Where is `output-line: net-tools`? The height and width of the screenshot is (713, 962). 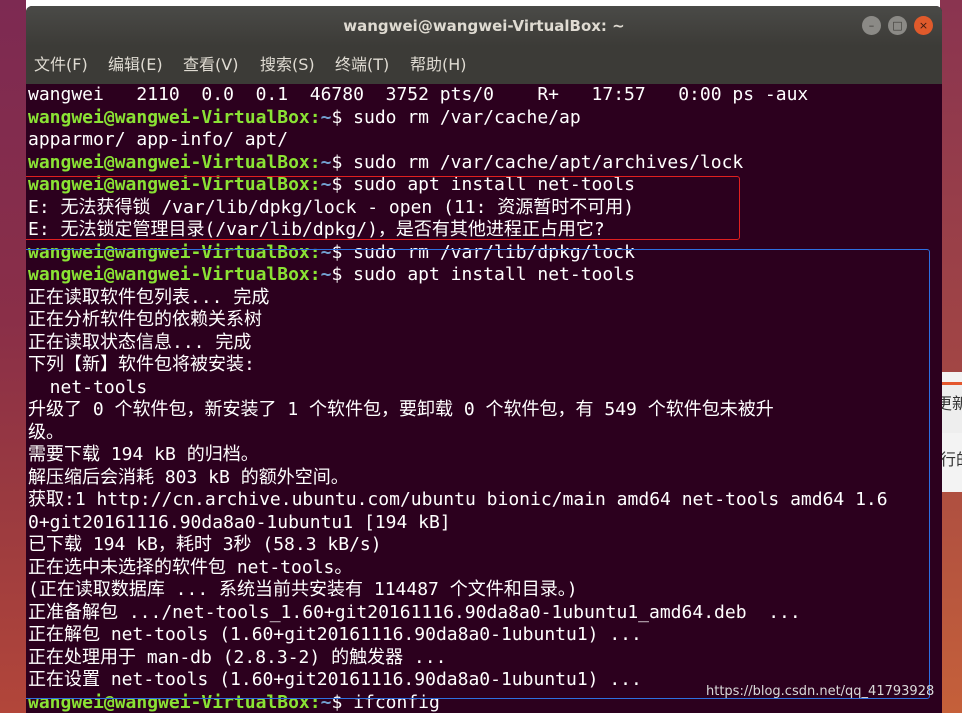
output-line: net-tools is located at coordinates (88, 387).